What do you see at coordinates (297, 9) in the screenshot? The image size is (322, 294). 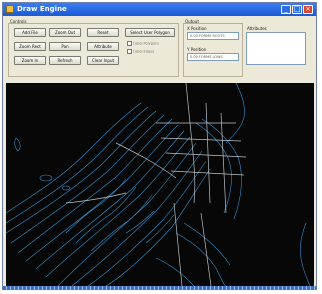 I see `maximize-button: □` at bounding box center [297, 9].